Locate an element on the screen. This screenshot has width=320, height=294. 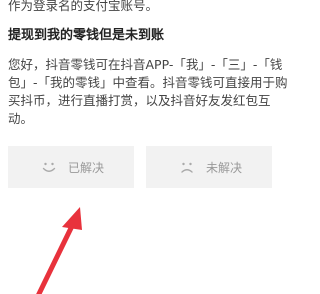
faq-answer-line: 包」-「我的零钱」中查看。抖音零钱可直接用于购 is located at coordinates (148, 82).